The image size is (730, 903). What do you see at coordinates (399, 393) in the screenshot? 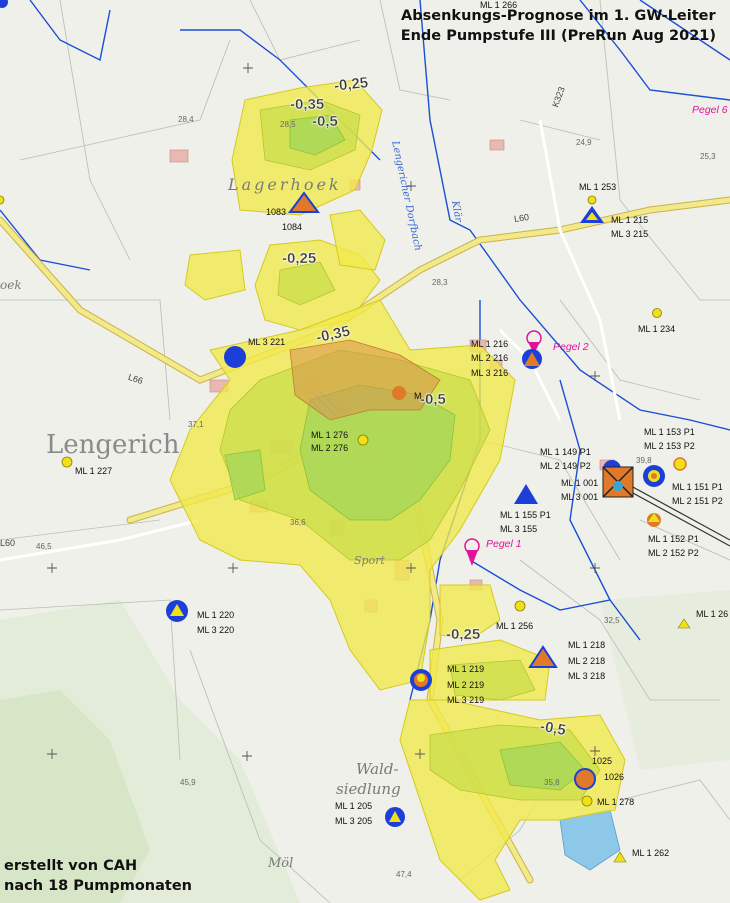
I see `well-center-orange` at bounding box center [399, 393].